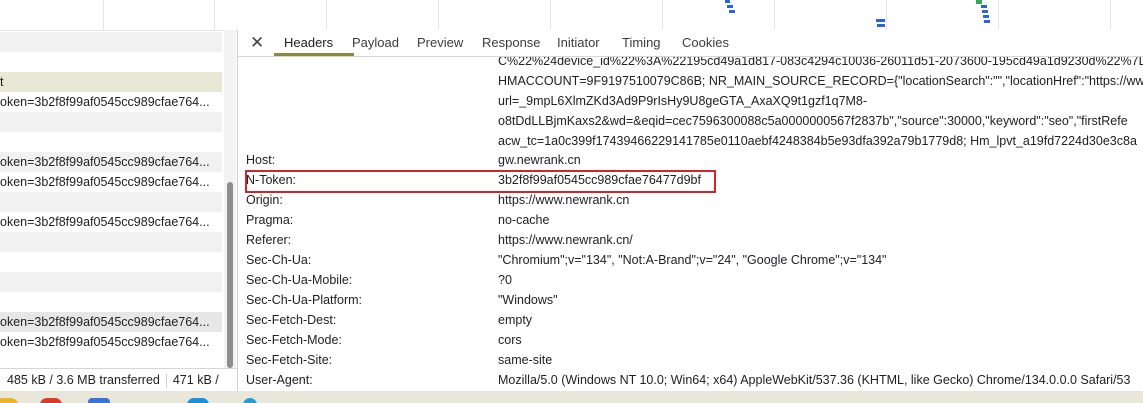 This screenshot has height=403, width=1143. What do you see at coordinates (270, 220) in the screenshot?
I see `header-name: Pragma:` at bounding box center [270, 220].